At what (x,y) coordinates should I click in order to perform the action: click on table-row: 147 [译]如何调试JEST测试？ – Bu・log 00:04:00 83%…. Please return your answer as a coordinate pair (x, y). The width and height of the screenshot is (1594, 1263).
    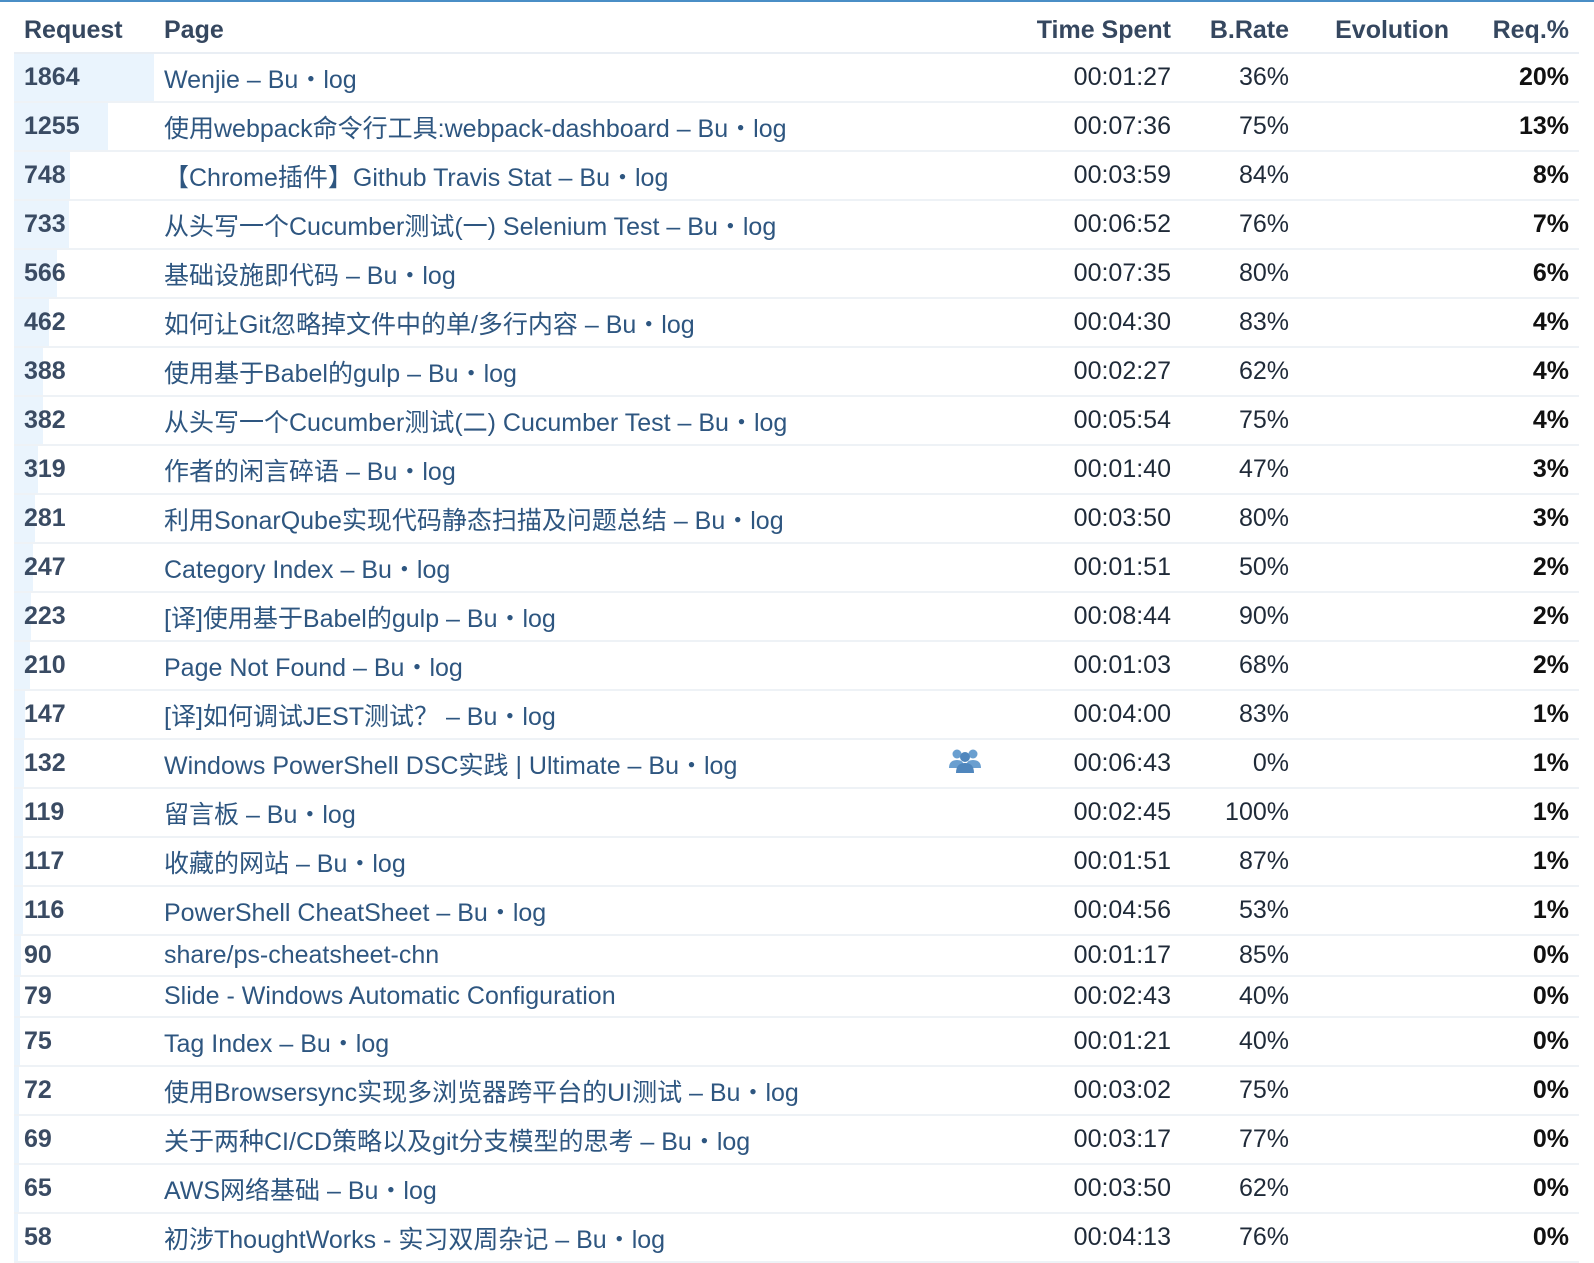
    Looking at the image, I should click on (796, 715).